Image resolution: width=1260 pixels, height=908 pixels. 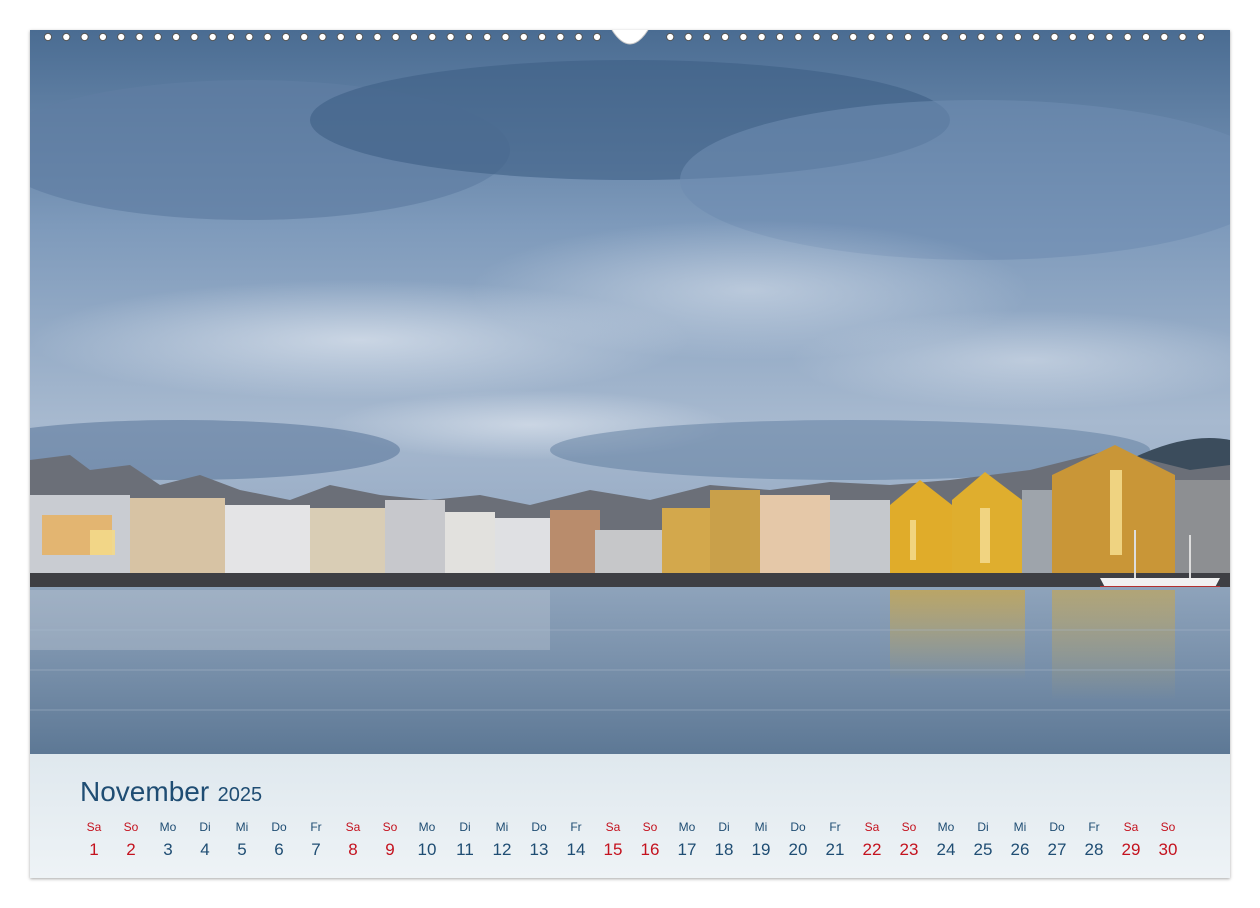 What do you see at coordinates (613, 849) in the screenshot?
I see `day-number: 15` at bounding box center [613, 849].